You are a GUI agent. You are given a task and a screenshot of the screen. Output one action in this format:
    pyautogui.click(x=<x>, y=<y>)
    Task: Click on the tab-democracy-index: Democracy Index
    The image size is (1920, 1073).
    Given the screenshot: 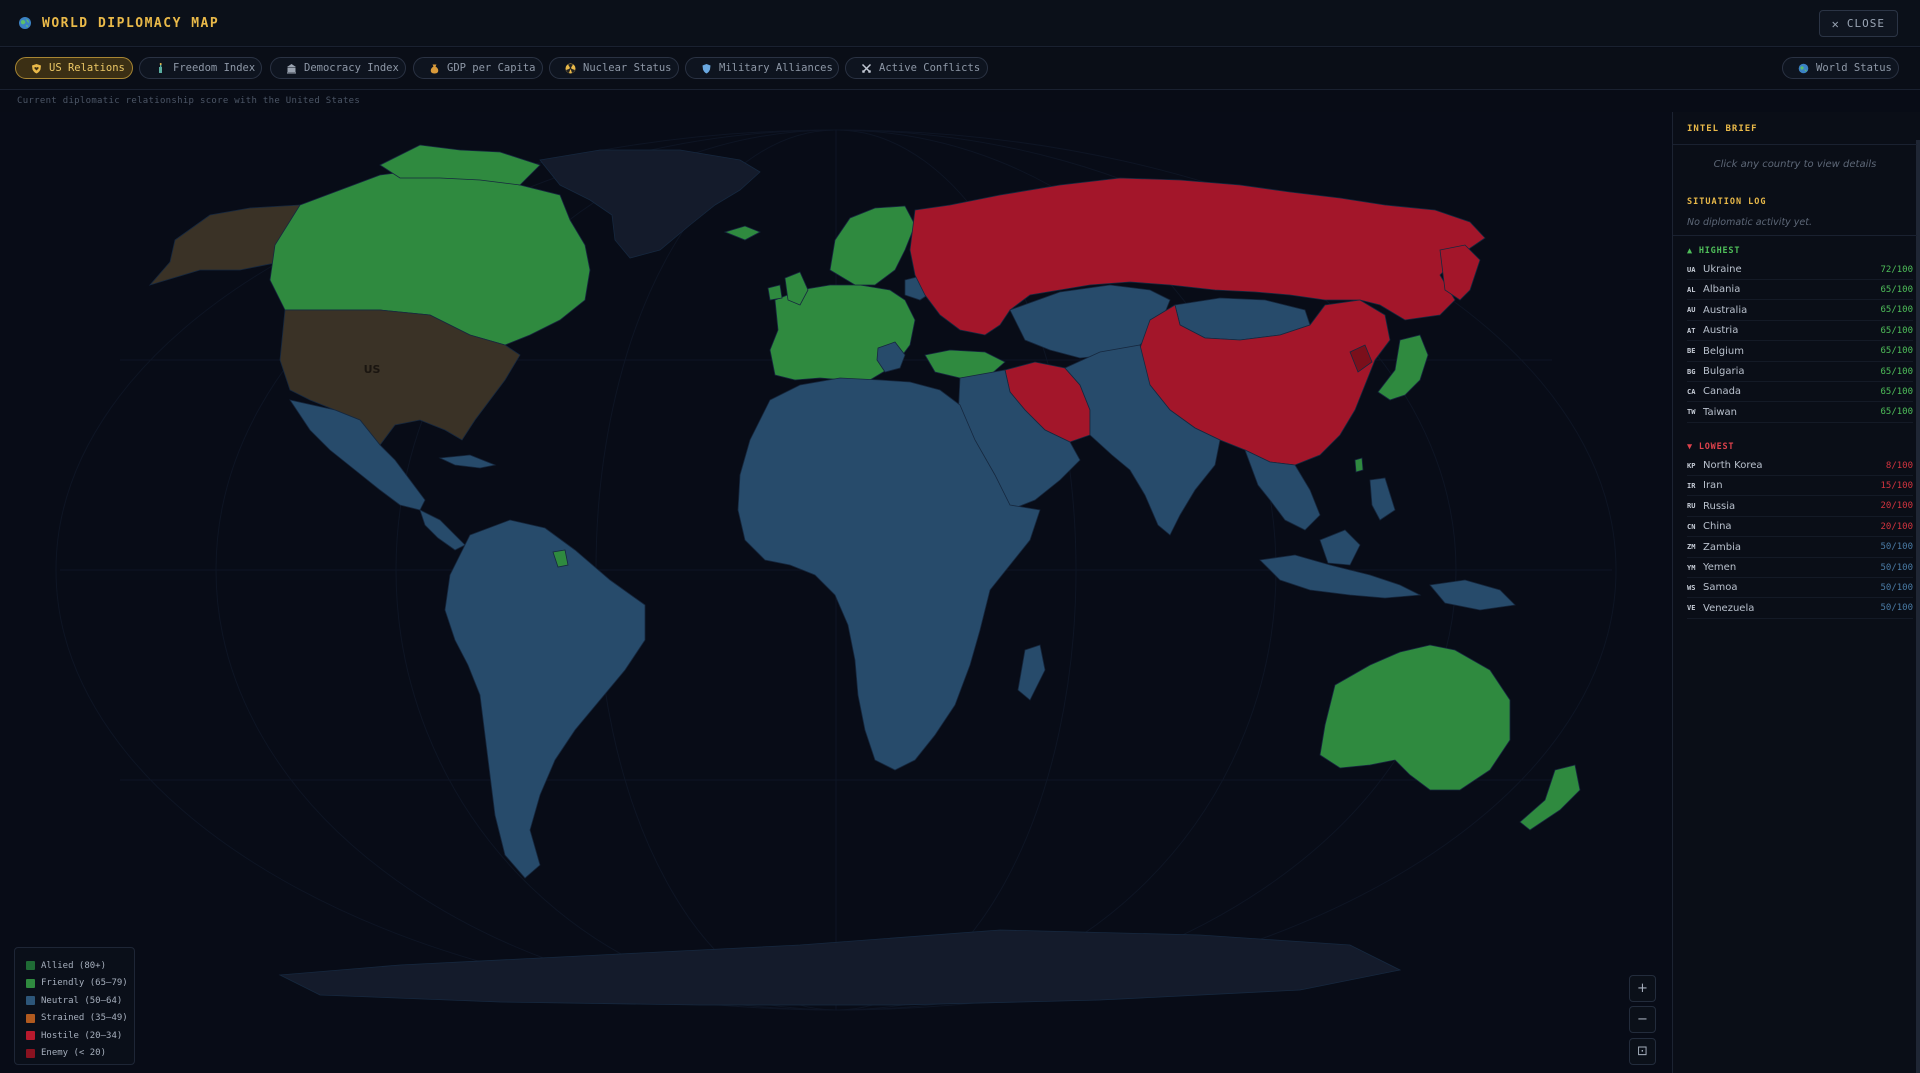 What is the action you would take?
    pyautogui.click(x=338, y=68)
    